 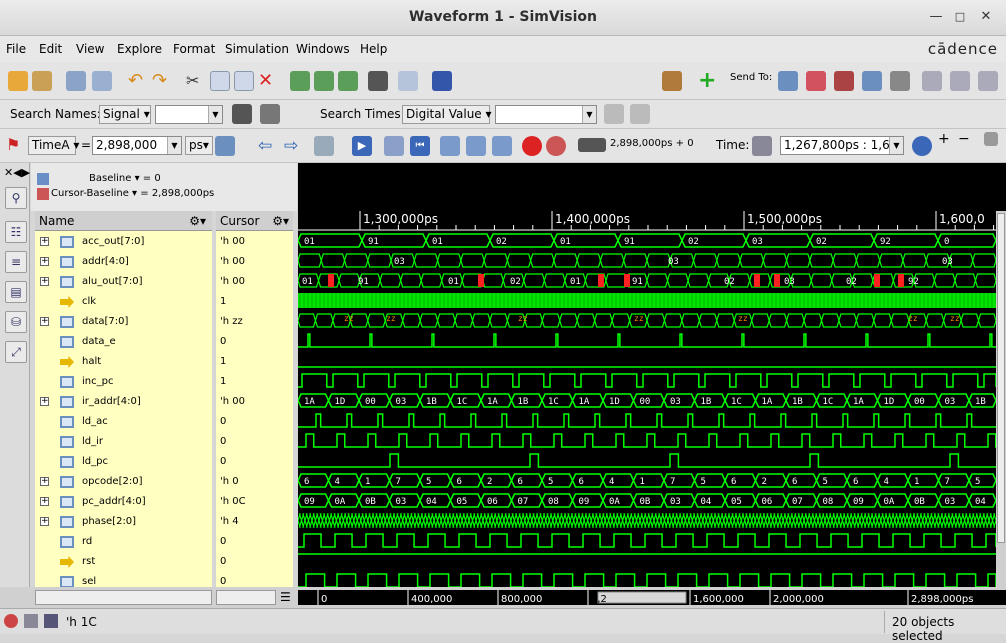 I want to click on time-range-input: 1,267,800ps : 1,63 ▼, so click(x=842, y=145).